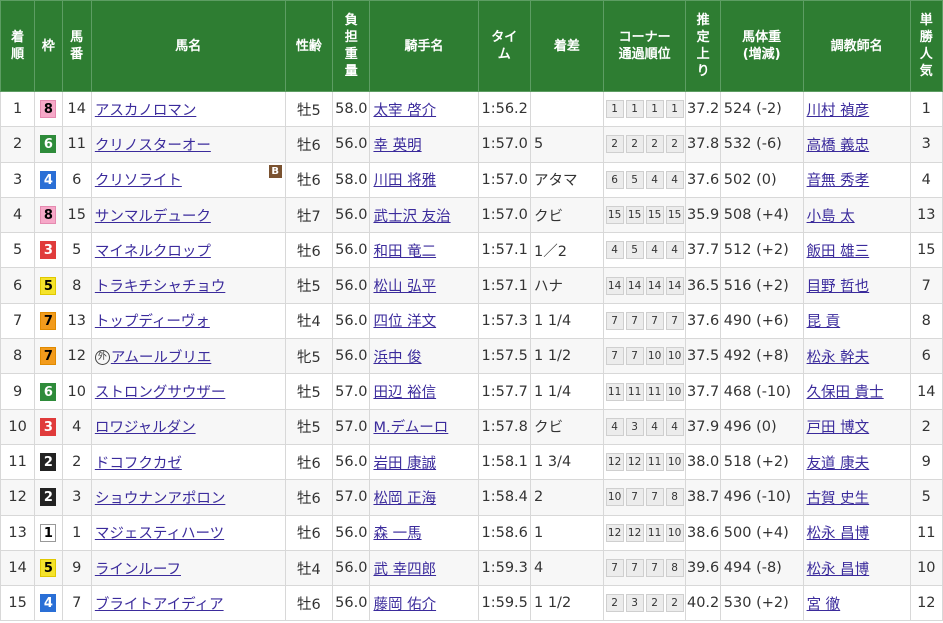  Describe the element at coordinates (404, 605) in the screenshot. I see `jockey-link: 藤岡 佑介` at that location.